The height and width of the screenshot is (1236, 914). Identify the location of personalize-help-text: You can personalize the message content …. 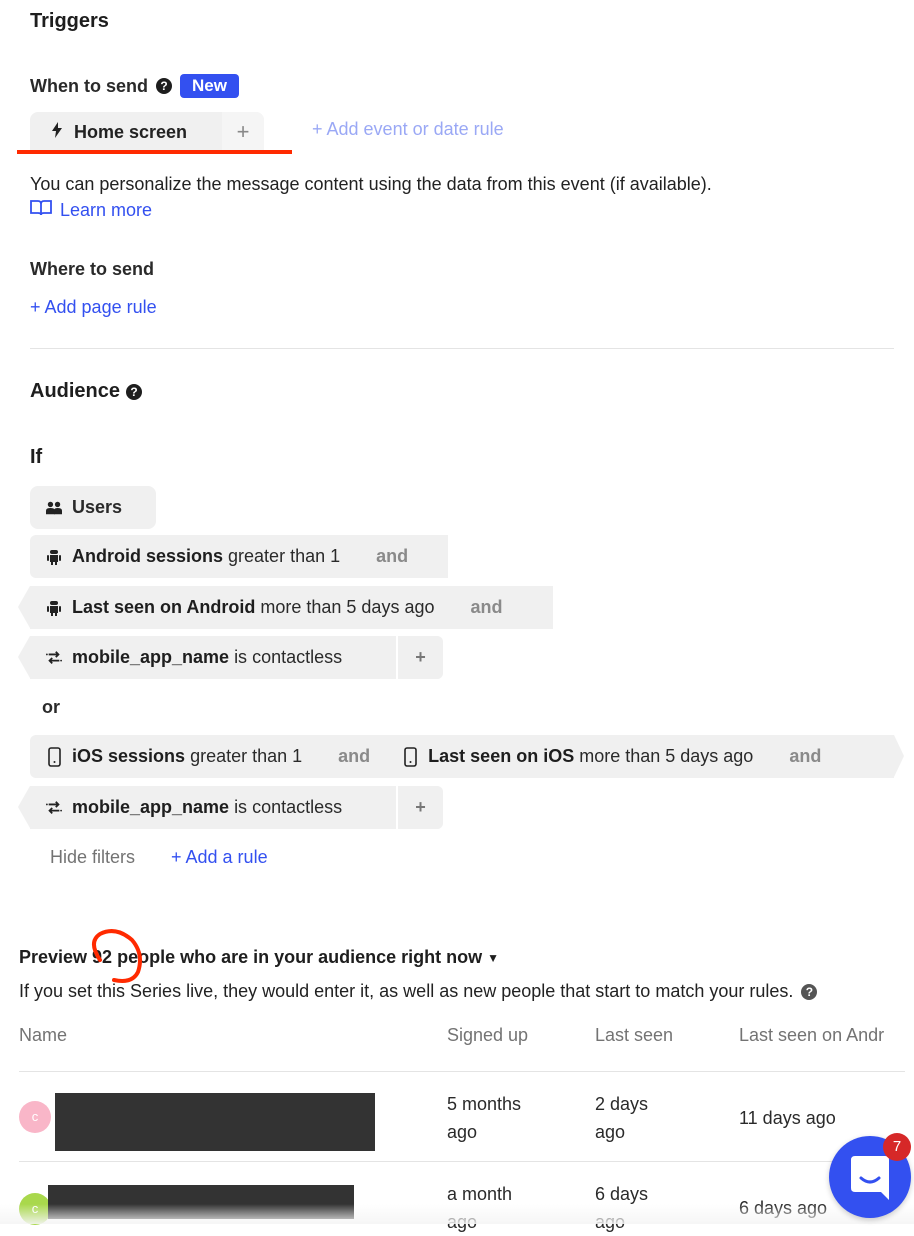
(371, 184).